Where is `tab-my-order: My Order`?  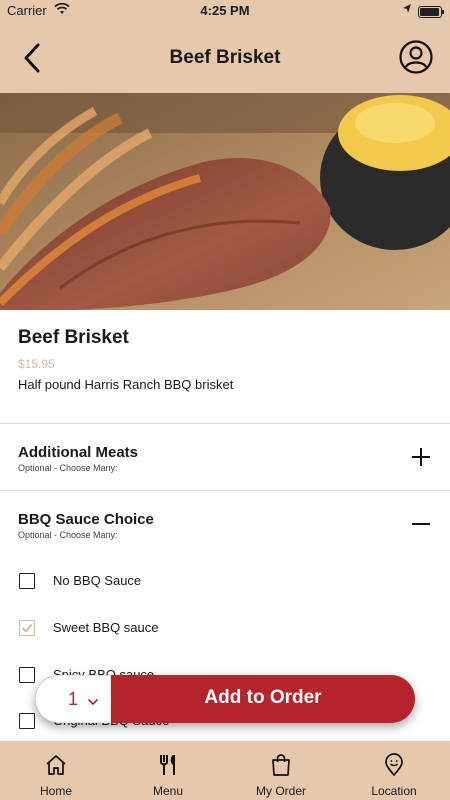 tab-my-order: My Order is located at coordinates (281, 770).